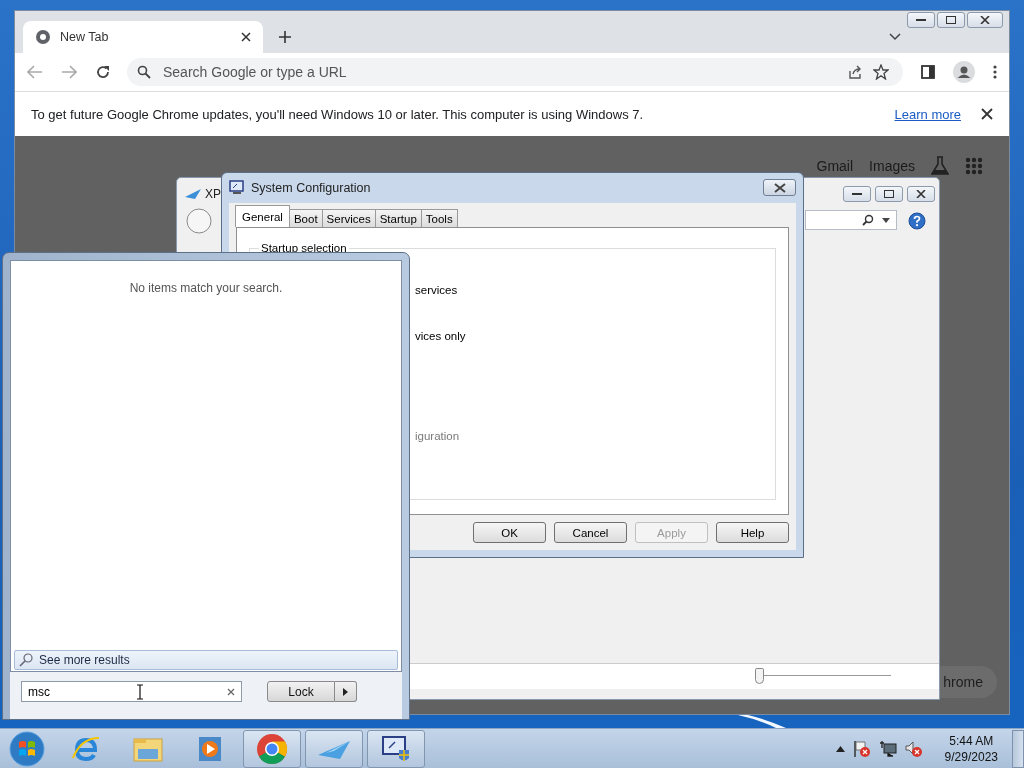 The width and height of the screenshot is (1024, 768). What do you see at coordinates (439, 218) in the screenshot?
I see `tab: Tools` at bounding box center [439, 218].